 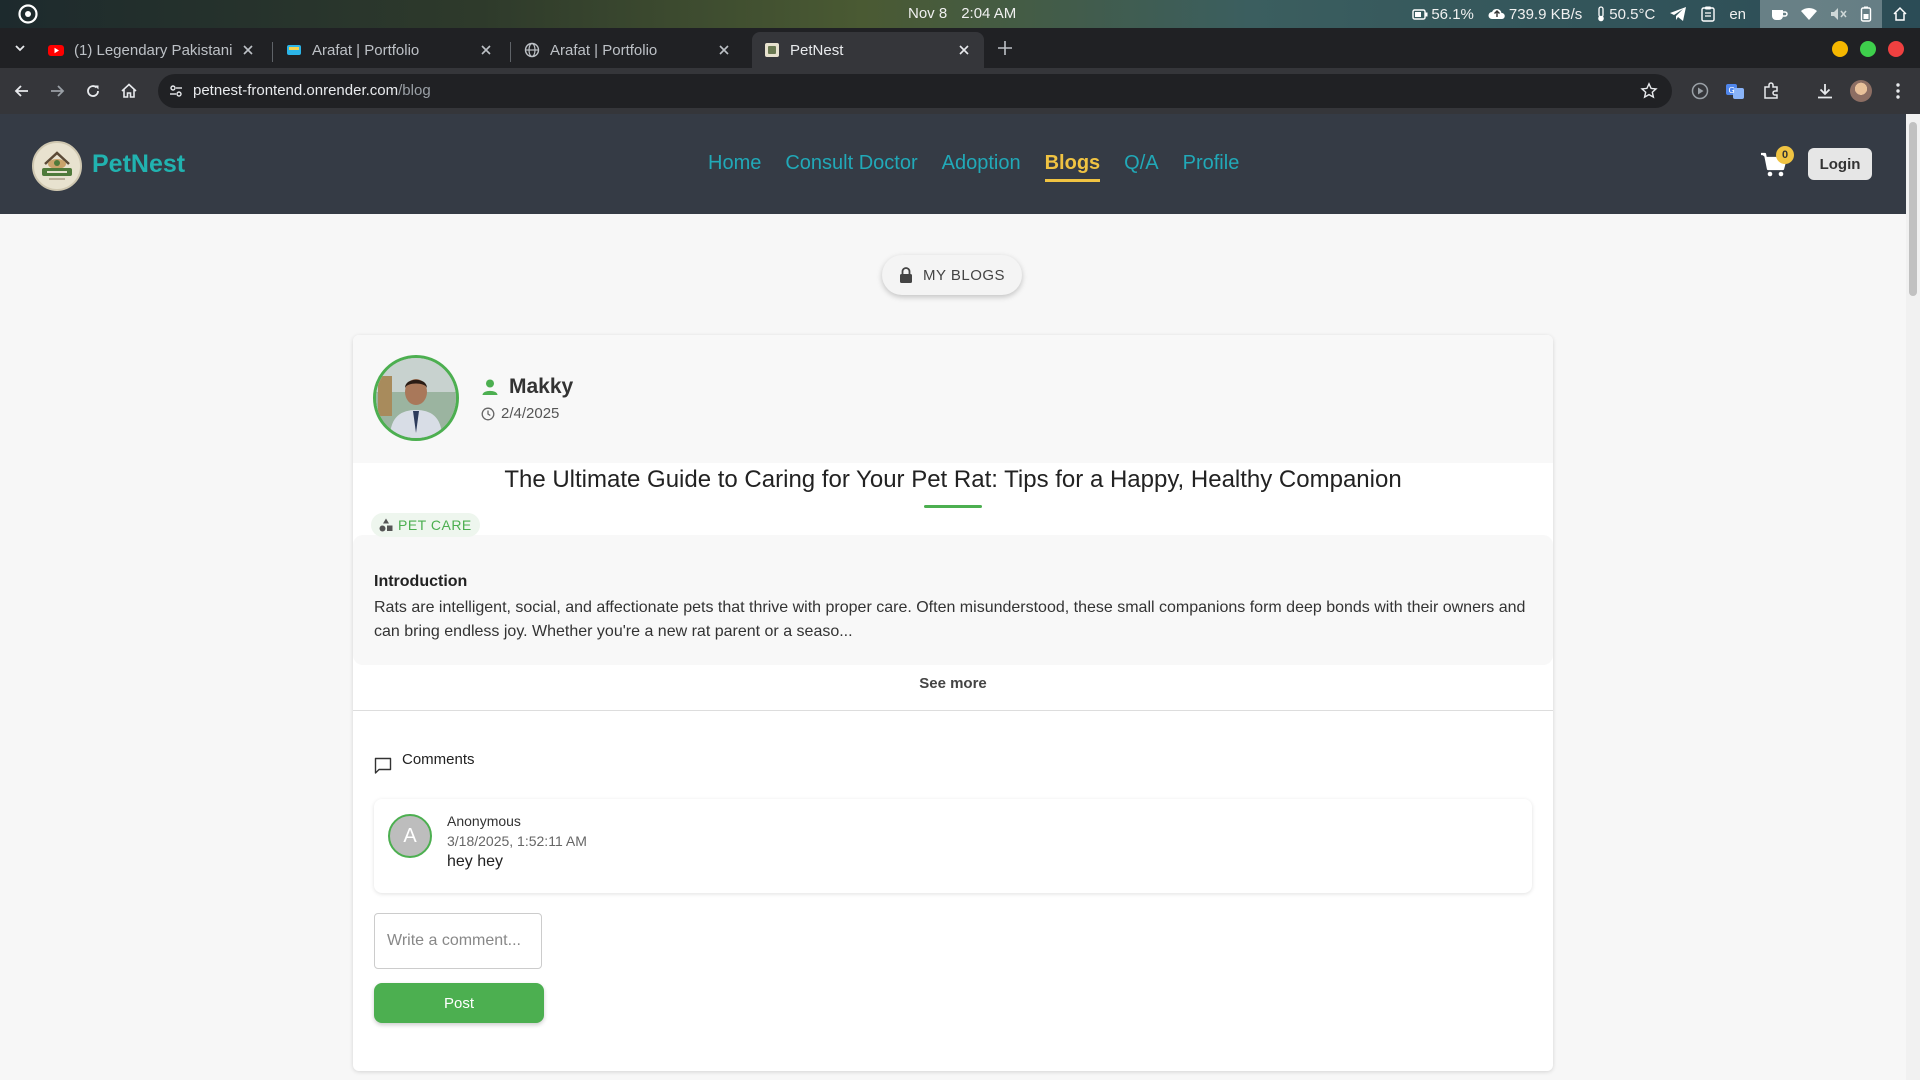 I want to click on tab-title: (1) Legendary Pakistani S, so click(x=153, y=50).